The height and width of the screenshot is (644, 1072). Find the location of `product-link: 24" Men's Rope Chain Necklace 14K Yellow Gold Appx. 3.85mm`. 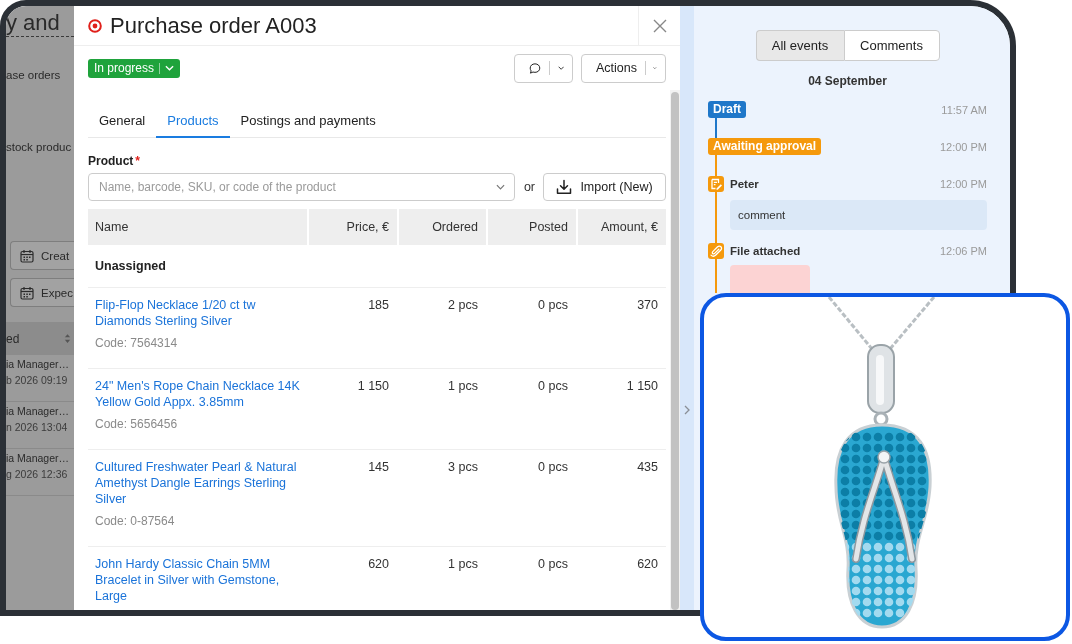

product-link: 24" Men's Rope Chain Necklace 14K Yellow Gold Appx. 3.85mm is located at coordinates (201, 394).